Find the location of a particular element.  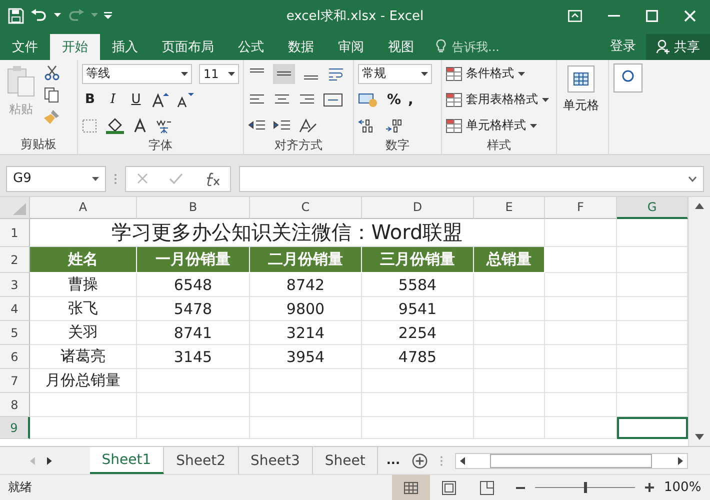

style-menu-button: 单元格样式 is located at coordinates (499, 125).